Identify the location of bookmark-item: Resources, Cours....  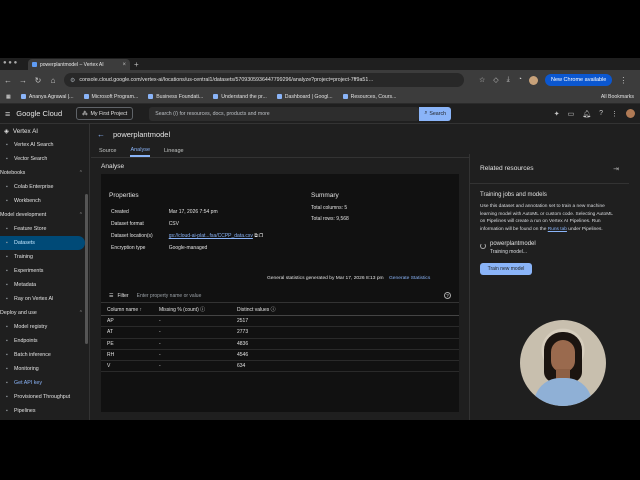
(369, 97).